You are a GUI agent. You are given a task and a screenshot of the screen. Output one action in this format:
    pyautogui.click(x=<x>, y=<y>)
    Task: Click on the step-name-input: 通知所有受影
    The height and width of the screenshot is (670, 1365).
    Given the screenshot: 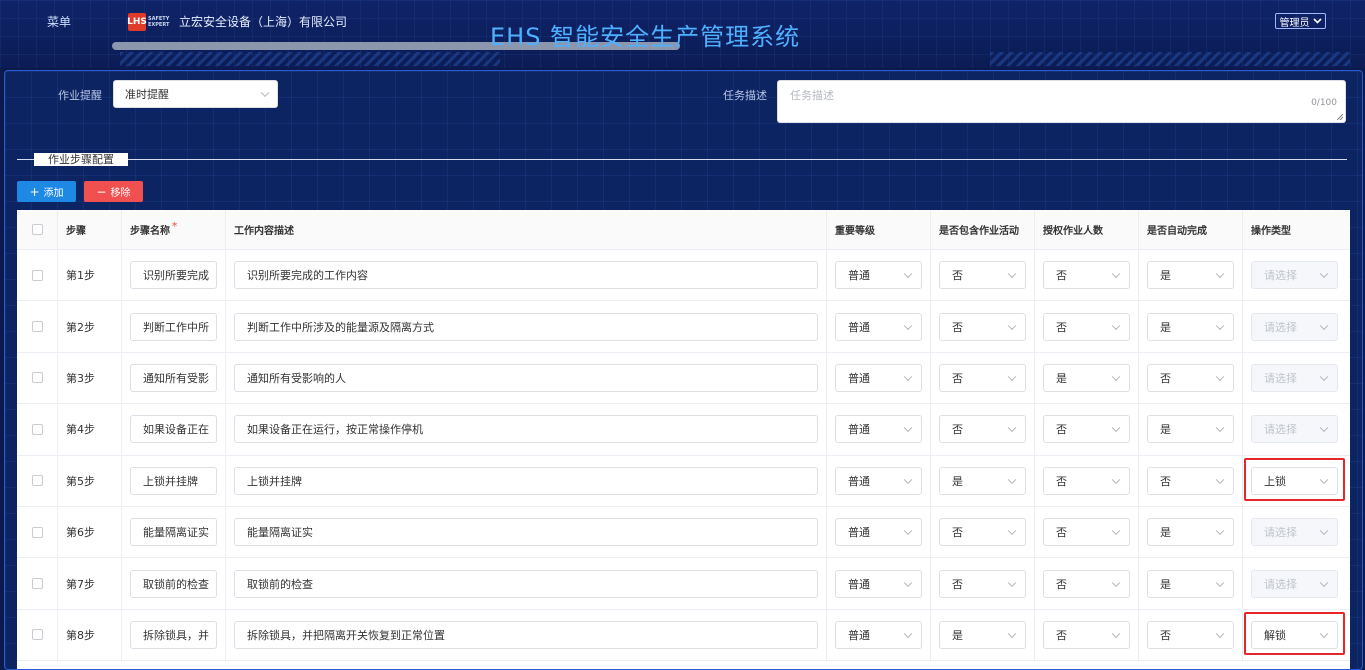 What is the action you would take?
    pyautogui.click(x=173, y=377)
    